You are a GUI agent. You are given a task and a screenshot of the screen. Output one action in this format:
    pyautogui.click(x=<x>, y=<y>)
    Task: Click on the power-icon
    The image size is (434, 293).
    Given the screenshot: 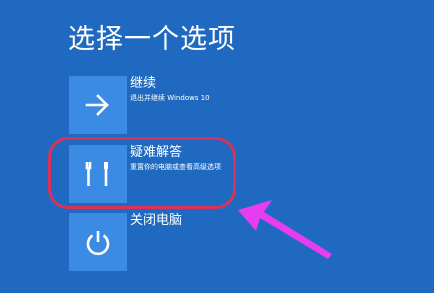 What is the action you would take?
    pyautogui.click(x=98, y=243)
    